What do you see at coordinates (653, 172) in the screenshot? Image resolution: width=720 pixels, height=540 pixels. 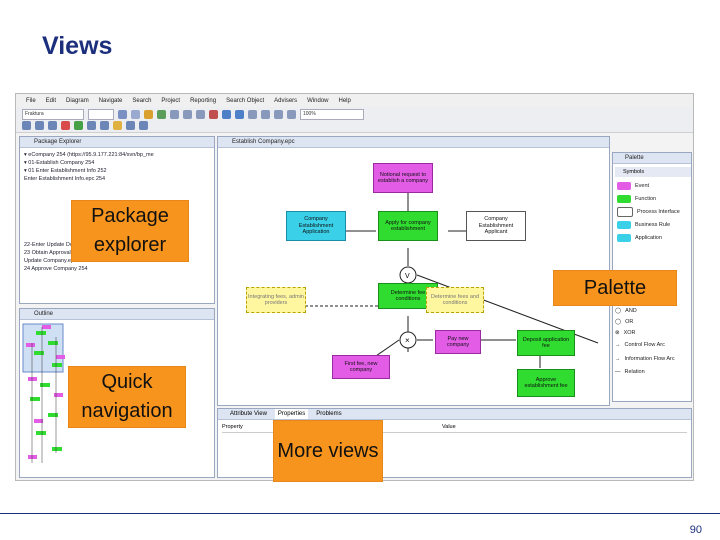 I see `palette-section: Symbols` at bounding box center [653, 172].